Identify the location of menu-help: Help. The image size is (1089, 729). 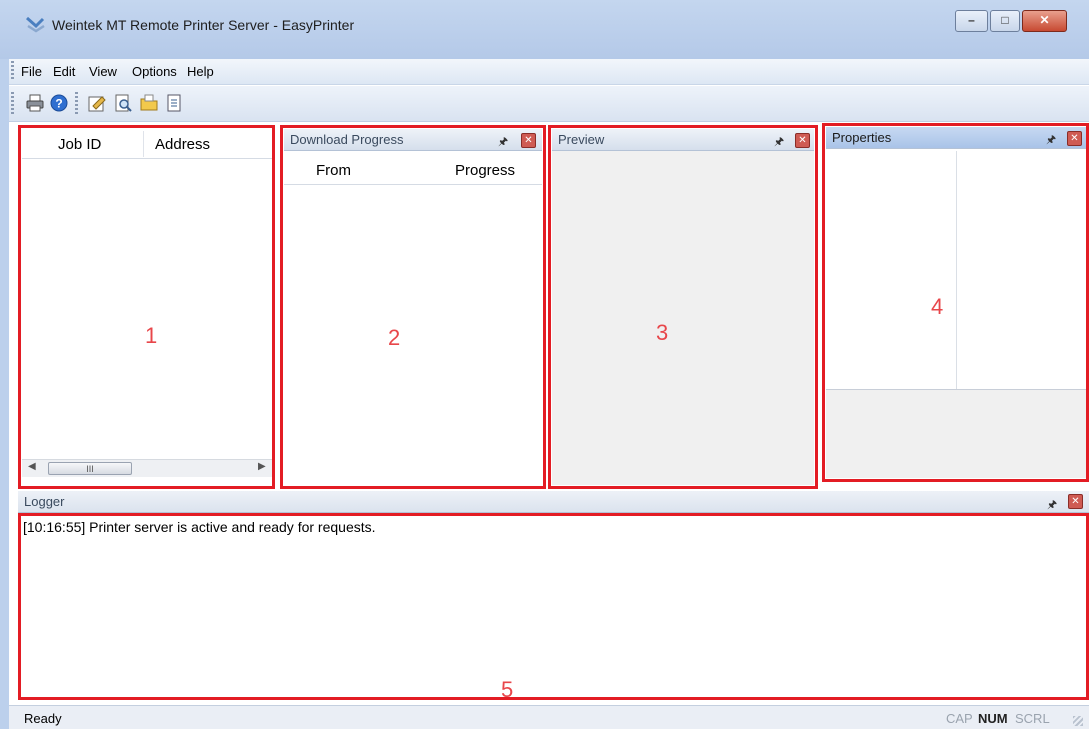
(200, 71).